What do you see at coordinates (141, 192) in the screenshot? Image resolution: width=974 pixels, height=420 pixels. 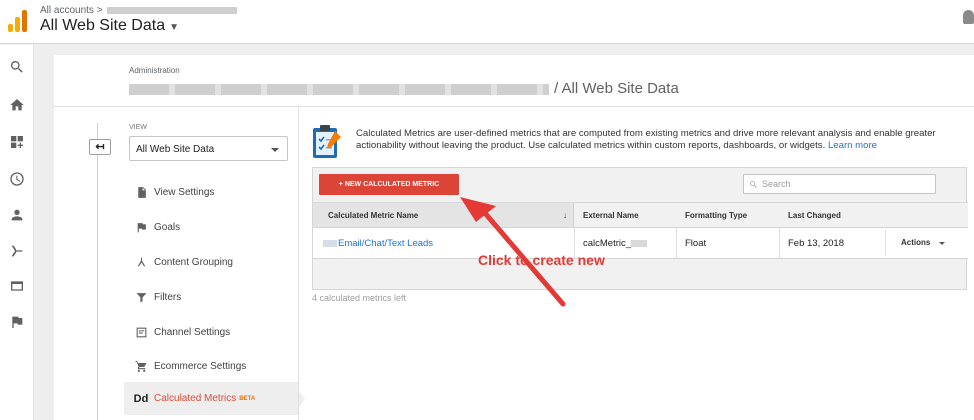 I see `document-icon` at bounding box center [141, 192].